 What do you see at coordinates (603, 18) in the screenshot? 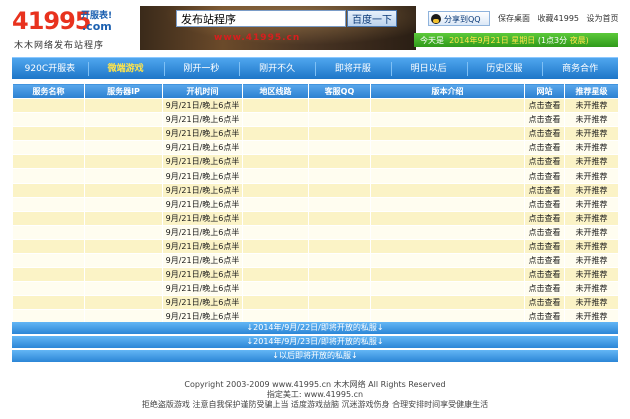
I see `set-homepage-link: 设为首页` at bounding box center [603, 18].